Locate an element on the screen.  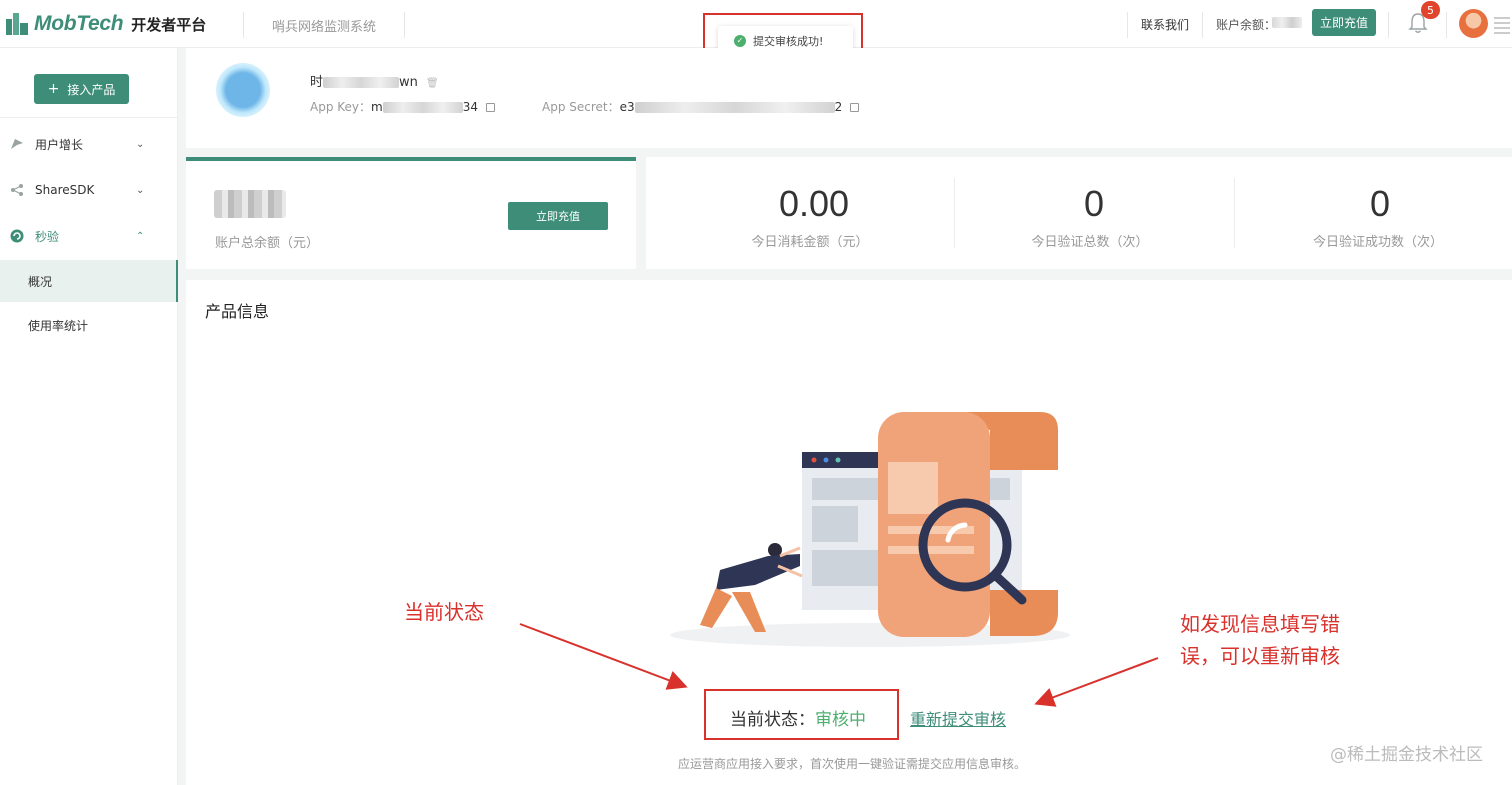
brand-logo: MobTech 开发者平台 is located at coordinates (106, 24).